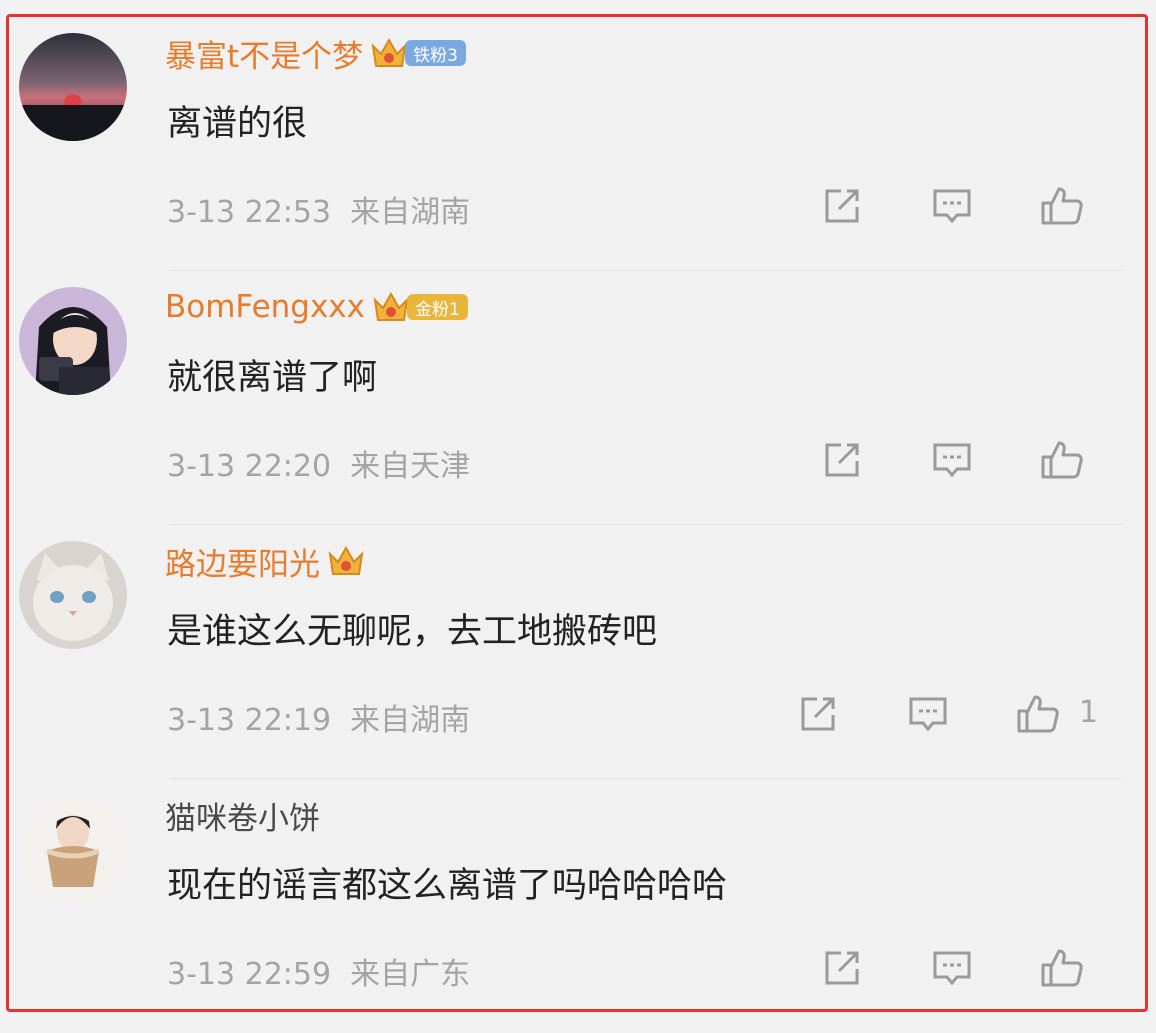 This screenshot has width=1156, height=1033. I want to click on comment-location: 来自广东, so click(410, 974).